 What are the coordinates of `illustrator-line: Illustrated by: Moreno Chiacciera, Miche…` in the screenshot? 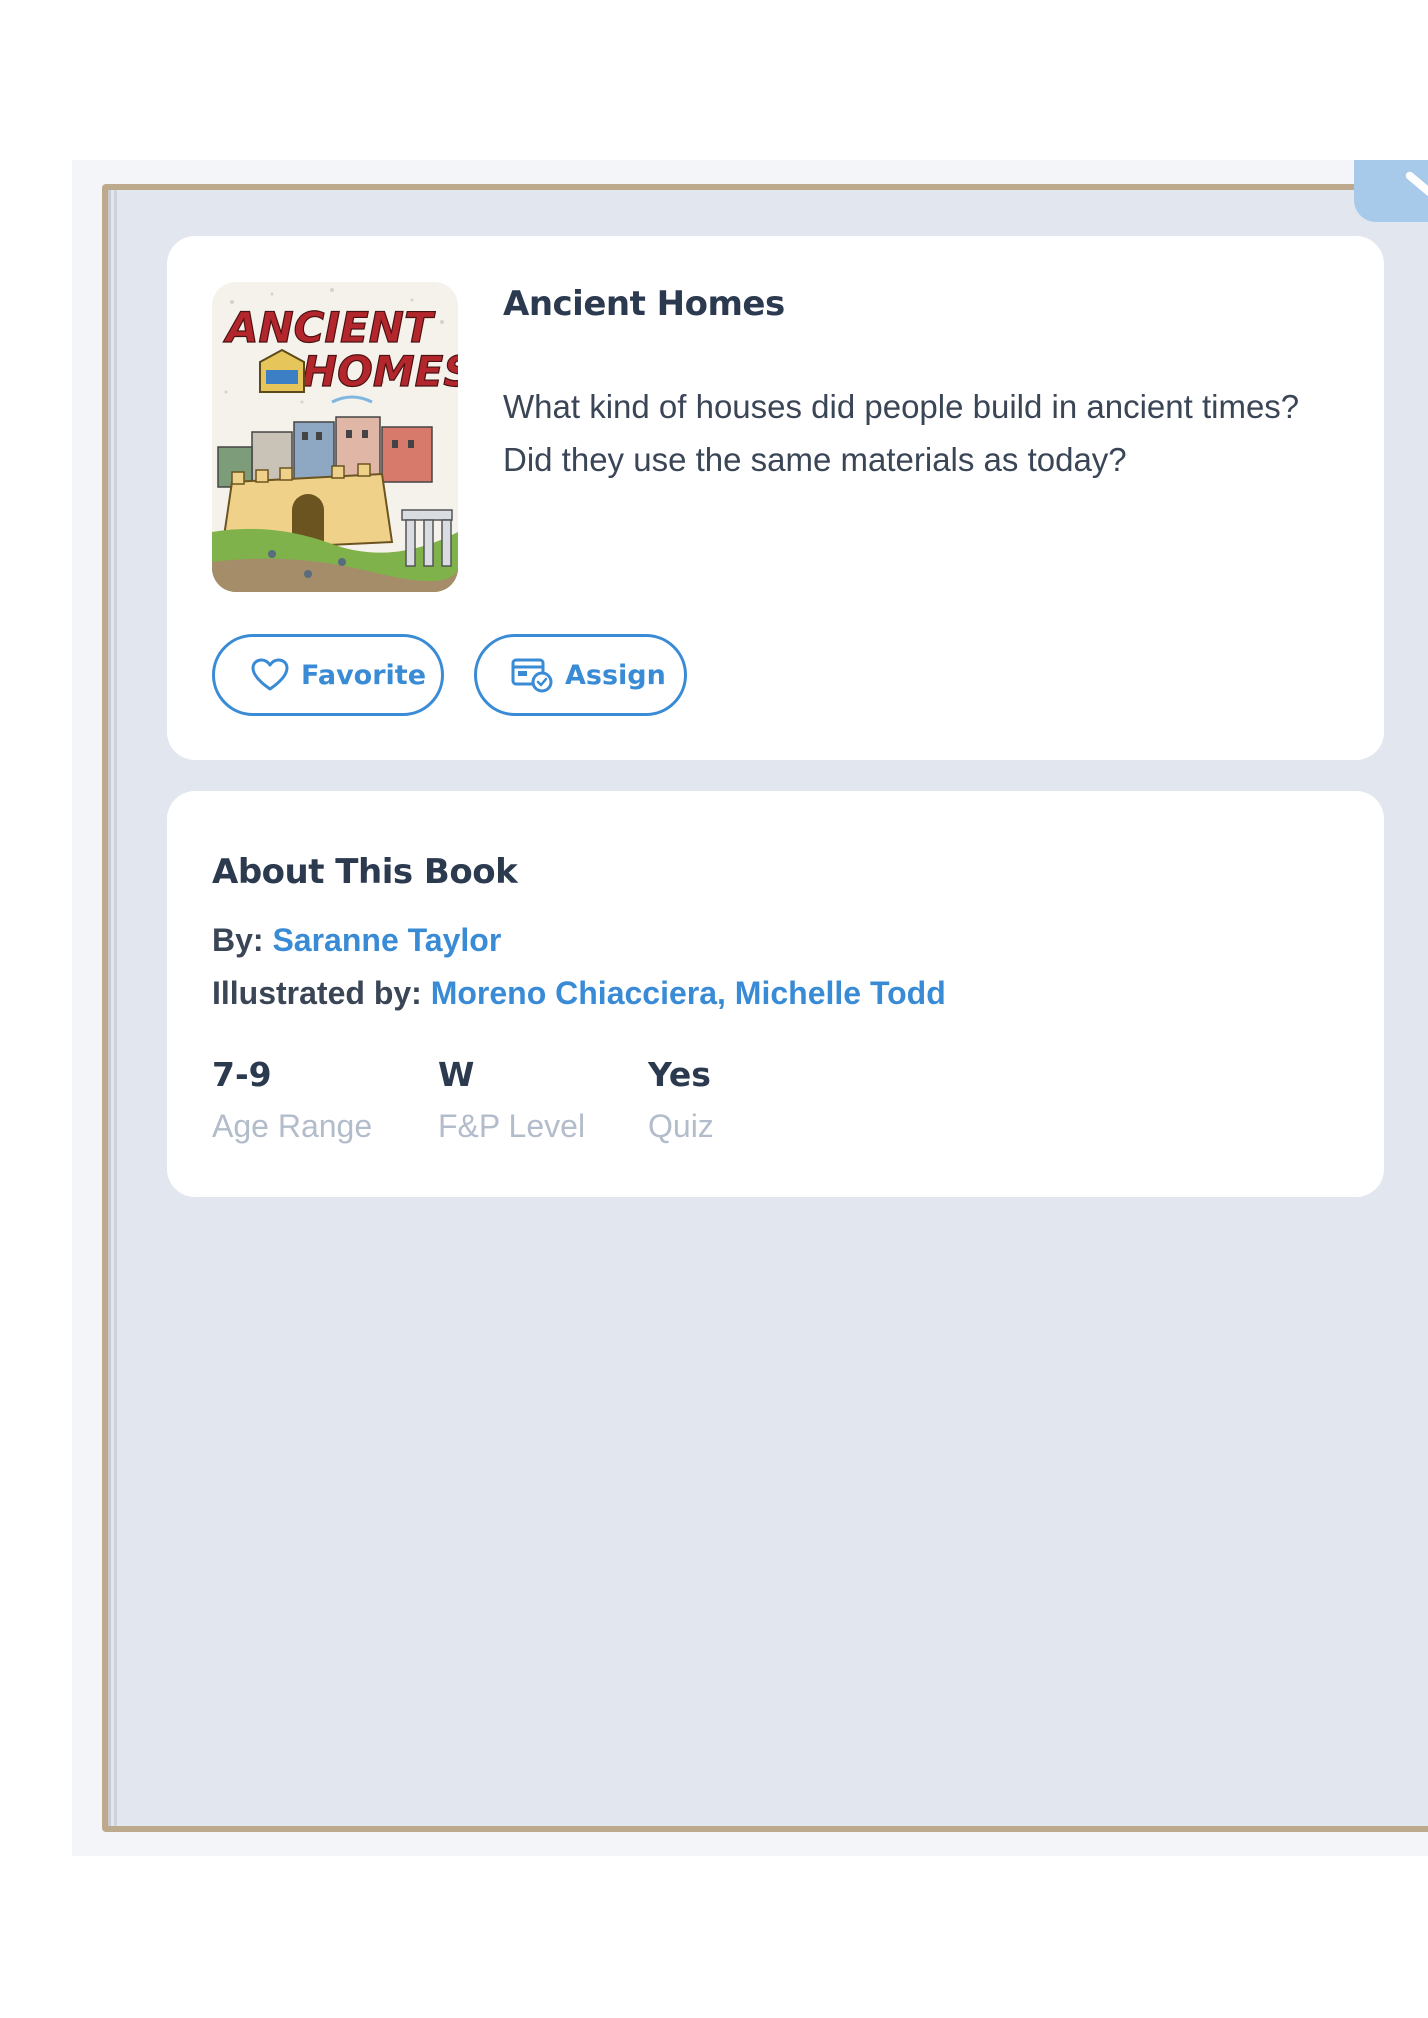 It's located at (579, 993).